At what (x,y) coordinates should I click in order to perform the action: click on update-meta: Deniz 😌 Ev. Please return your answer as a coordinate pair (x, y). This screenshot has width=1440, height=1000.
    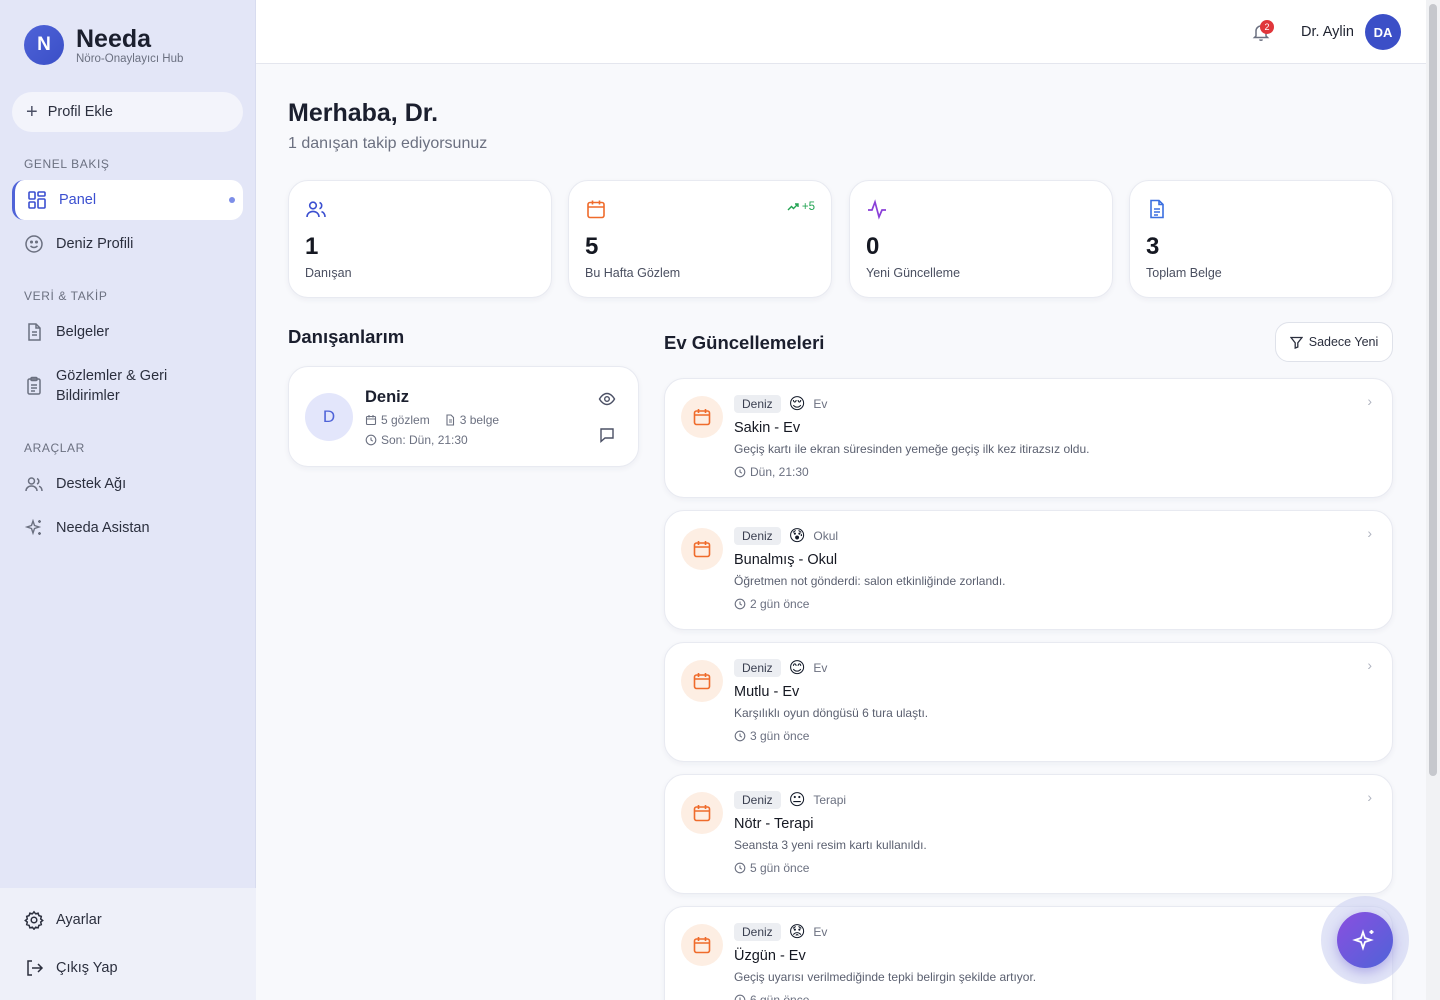
    Looking at the image, I should click on (780, 404).